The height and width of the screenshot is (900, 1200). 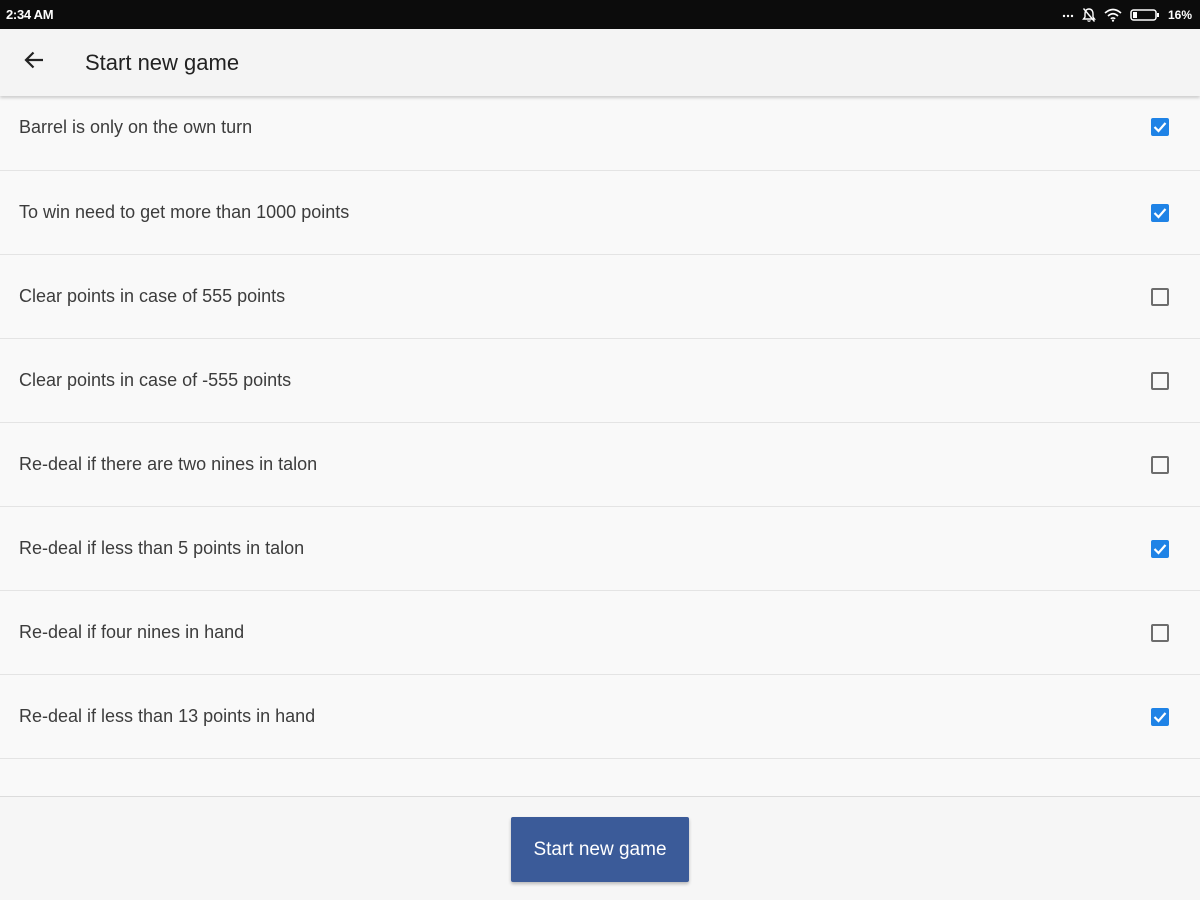 I want to click on start-new-game-button: Start new game, so click(x=600, y=849).